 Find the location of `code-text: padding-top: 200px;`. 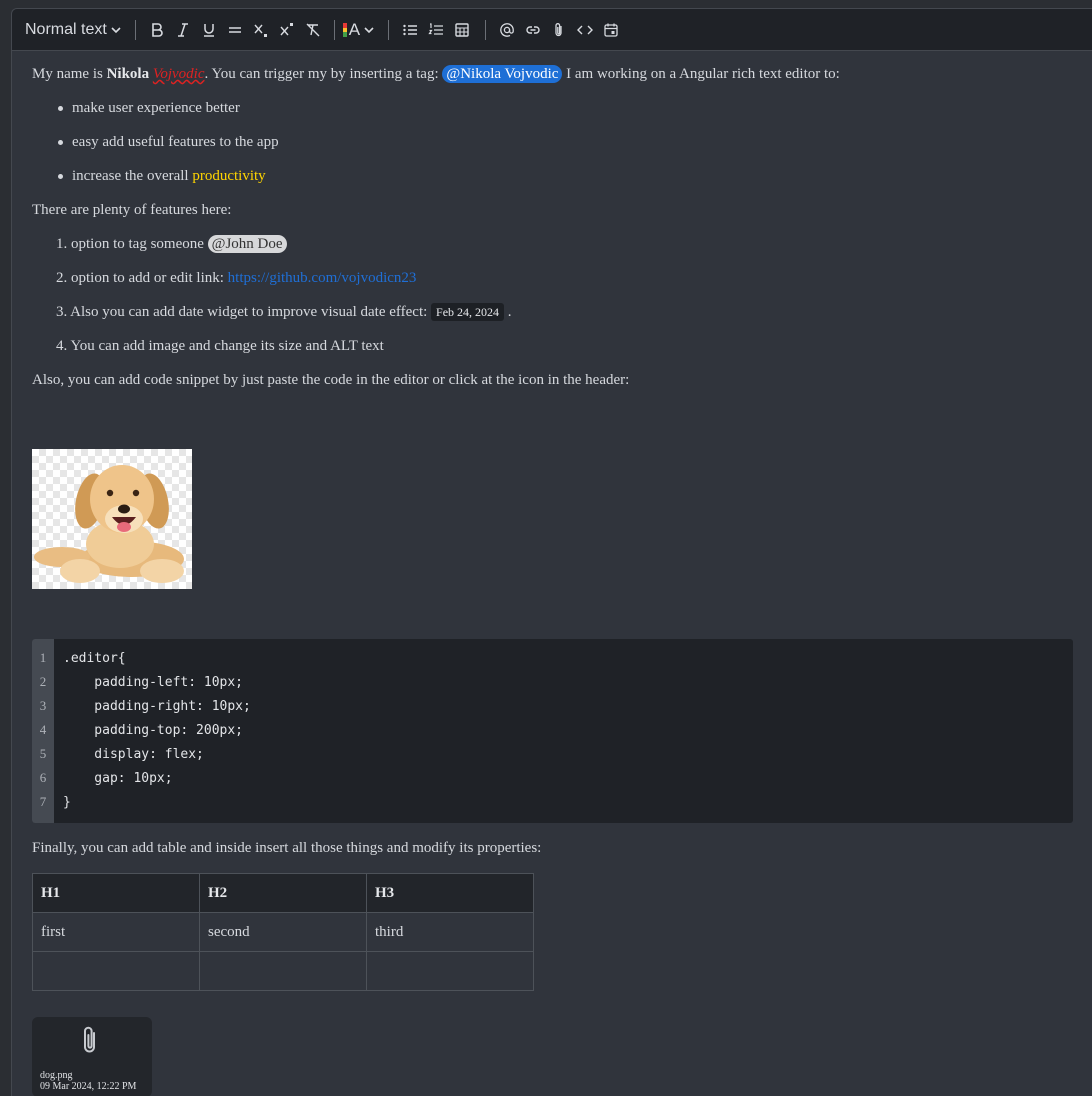

code-text: padding-top: 200px; is located at coordinates (153, 730).